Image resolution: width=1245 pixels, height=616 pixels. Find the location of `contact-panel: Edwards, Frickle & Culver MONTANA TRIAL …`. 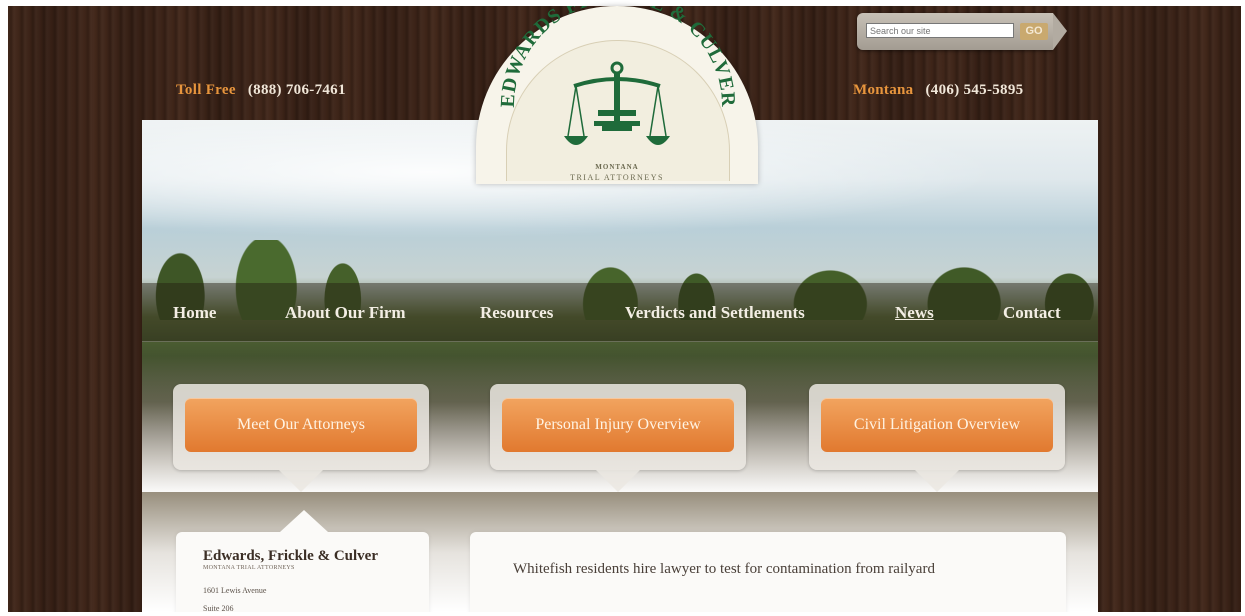

contact-panel: Edwards, Frickle & Culver MONTANA TRIAL … is located at coordinates (302, 561).